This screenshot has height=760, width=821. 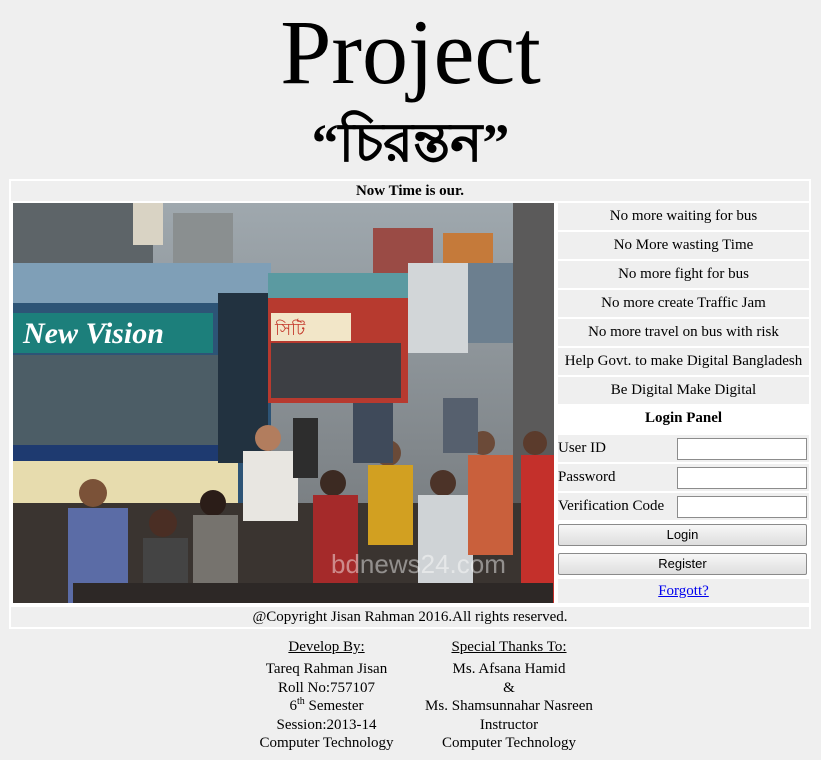 What do you see at coordinates (683, 390) in the screenshot?
I see `slogan-item: Be Digital Make Digital` at bounding box center [683, 390].